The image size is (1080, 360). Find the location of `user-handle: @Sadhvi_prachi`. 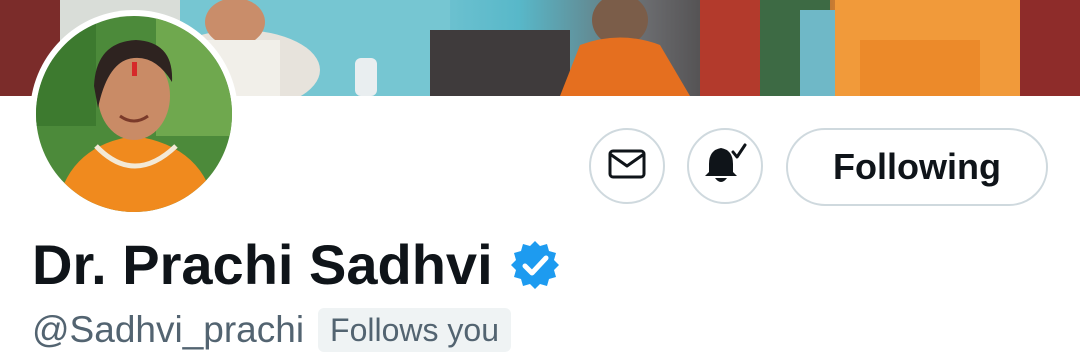

user-handle: @Sadhvi_prachi is located at coordinates (168, 329).